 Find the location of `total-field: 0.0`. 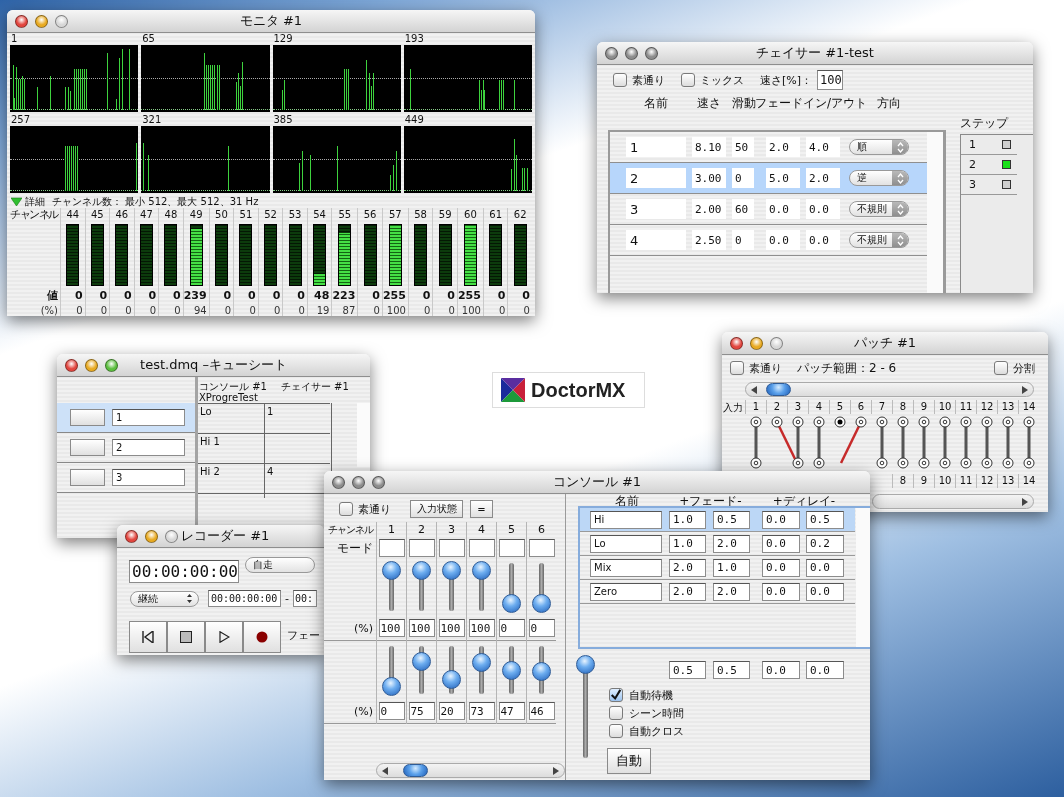

total-field: 0.0 is located at coordinates (781, 670).